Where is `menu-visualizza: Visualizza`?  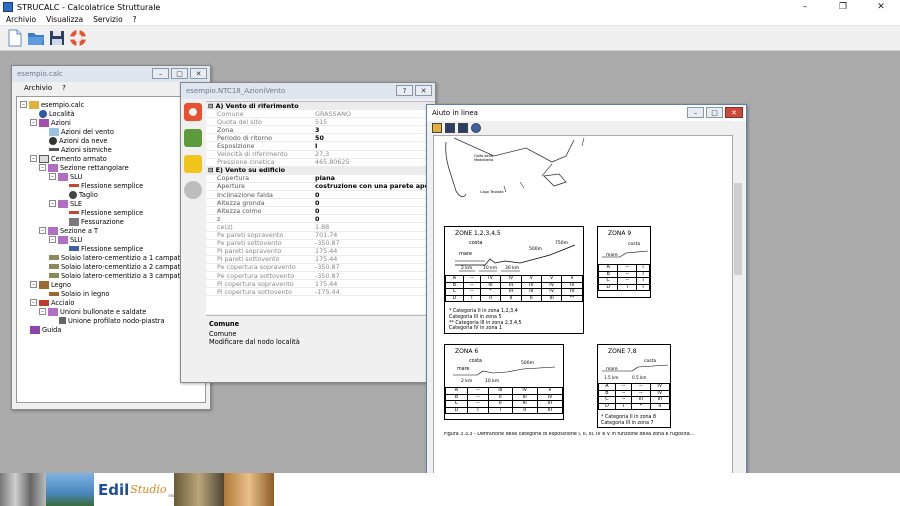 menu-visualizza: Visualizza is located at coordinates (64, 19).